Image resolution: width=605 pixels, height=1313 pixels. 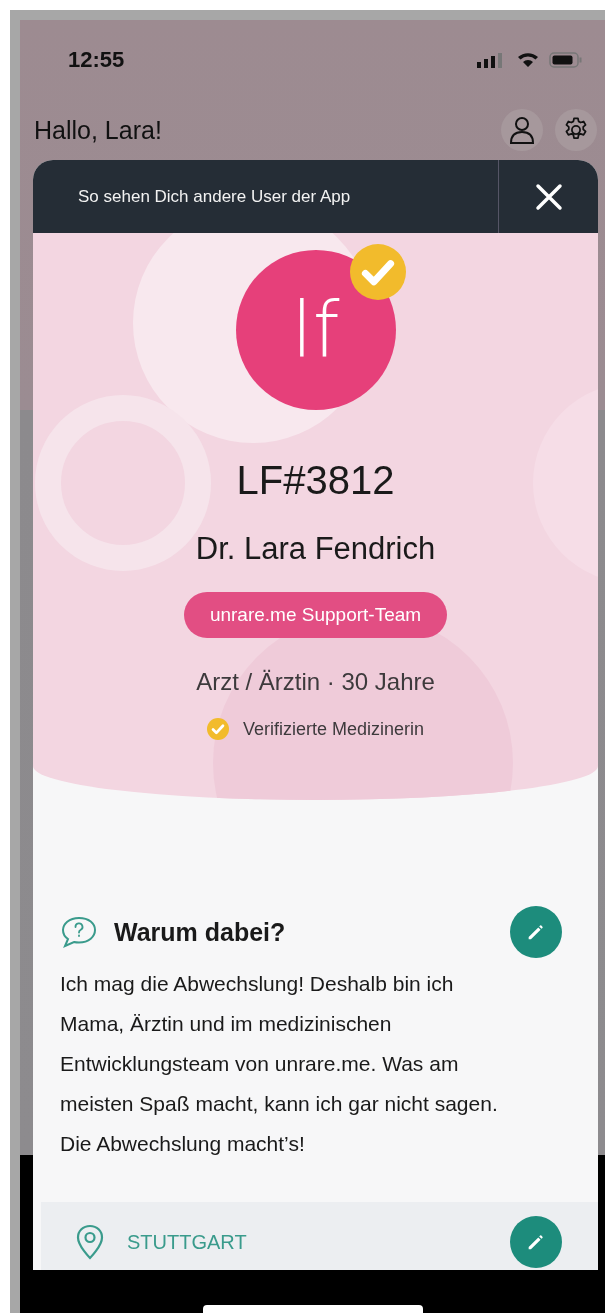 What do you see at coordinates (217, 729) in the screenshot?
I see `check-icon` at bounding box center [217, 729].